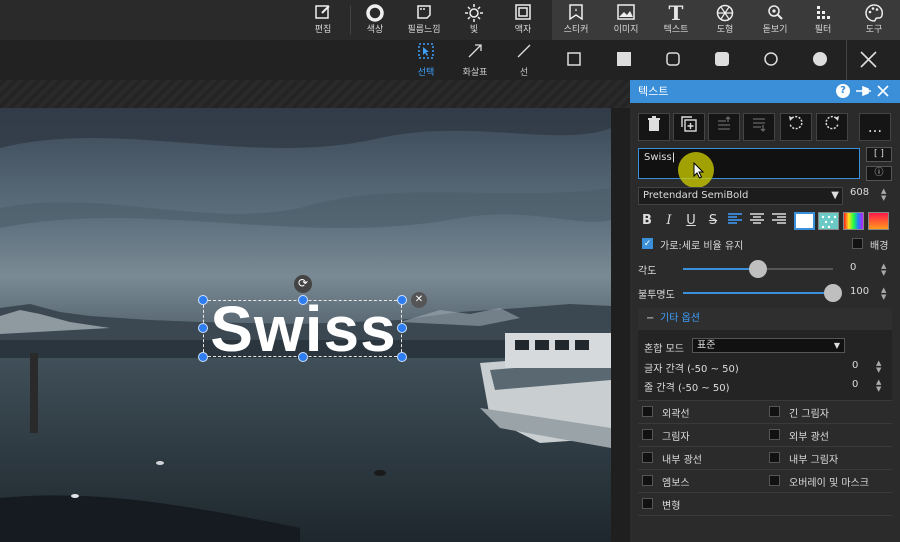 The image size is (900, 542). I want to click on background-checkbox, so click(857, 243).